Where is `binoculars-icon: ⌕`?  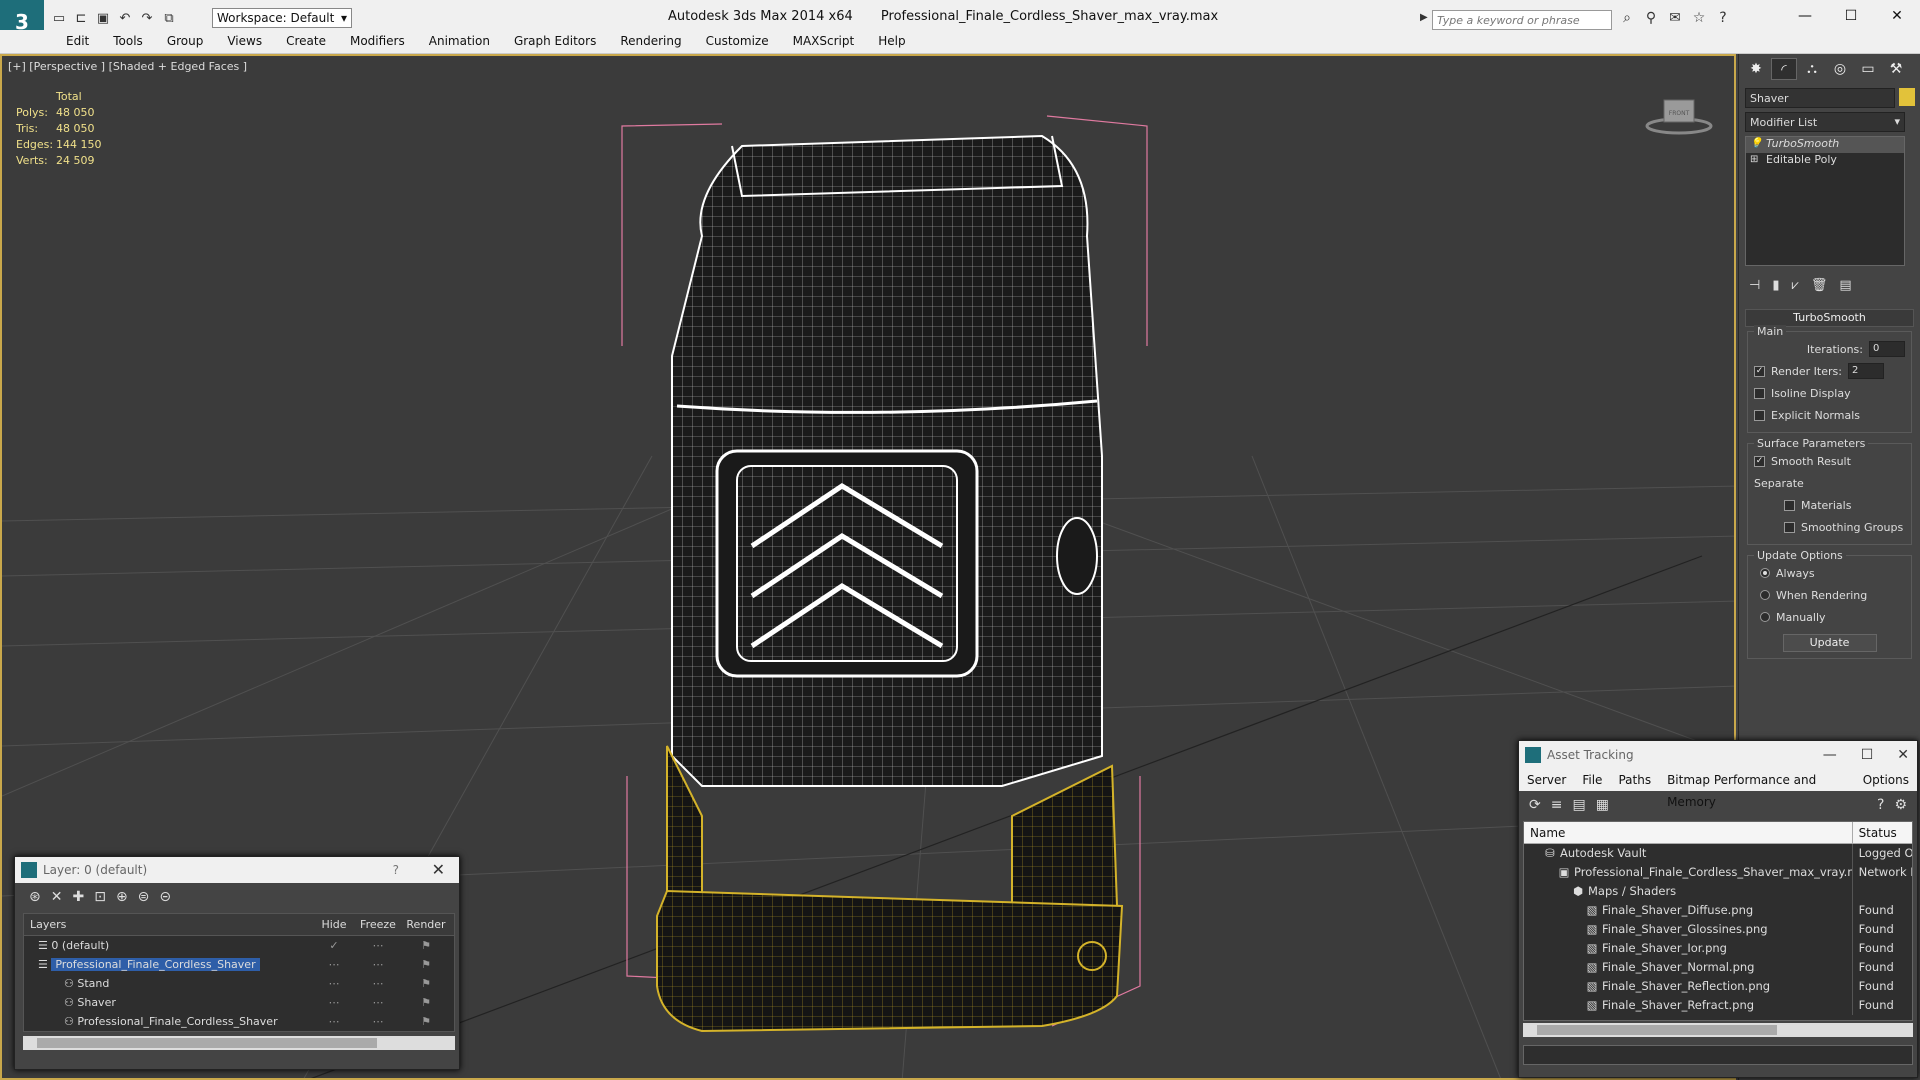
binoculars-icon: ⌕ is located at coordinates (1627, 18).